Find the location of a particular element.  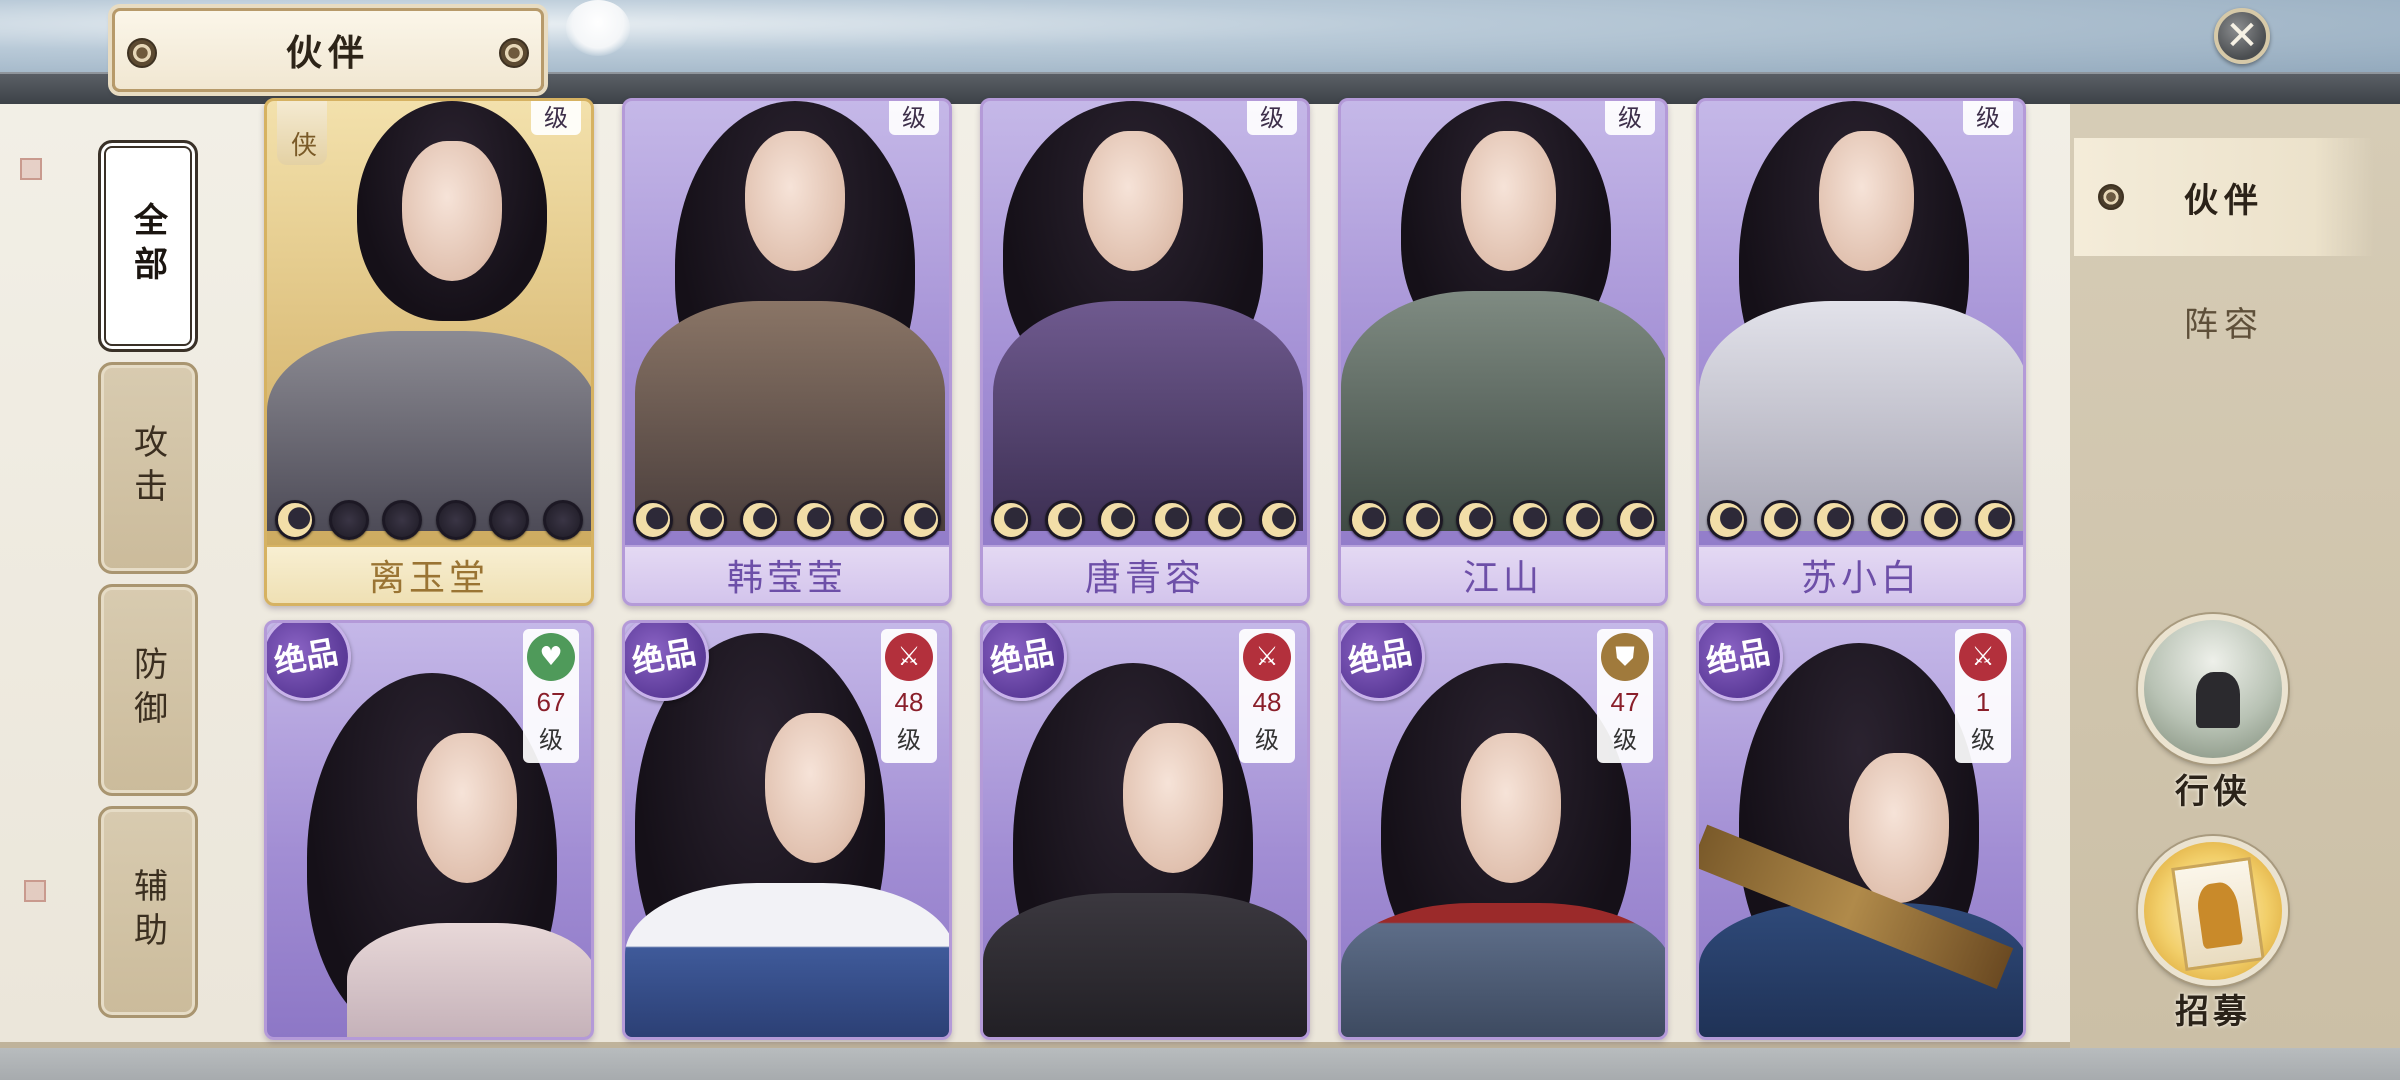

wander-button is located at coordinates (2213, 689).